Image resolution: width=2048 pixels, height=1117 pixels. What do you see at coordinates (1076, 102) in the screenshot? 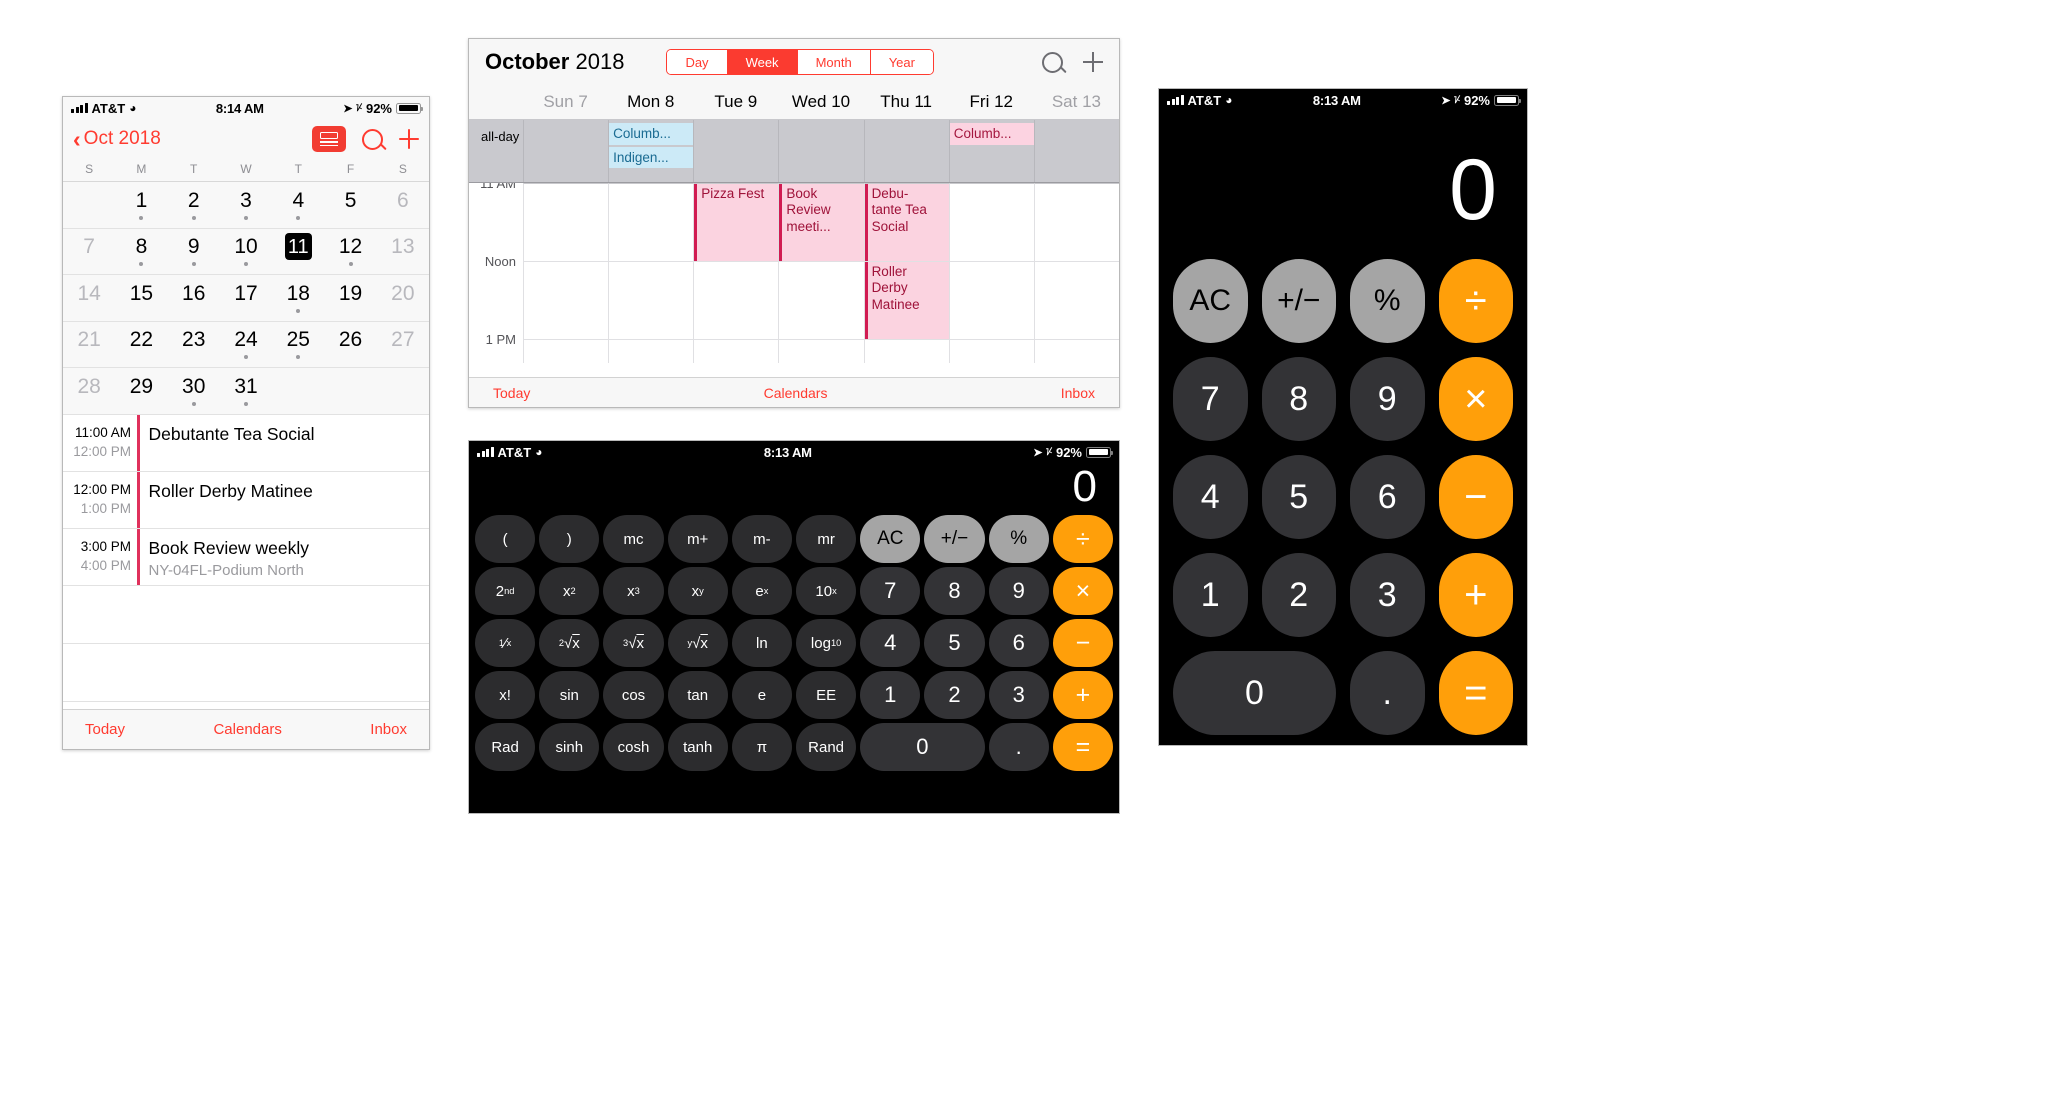
I see `day-header-sat: Sat 13` at bounding box center [1076, 102].